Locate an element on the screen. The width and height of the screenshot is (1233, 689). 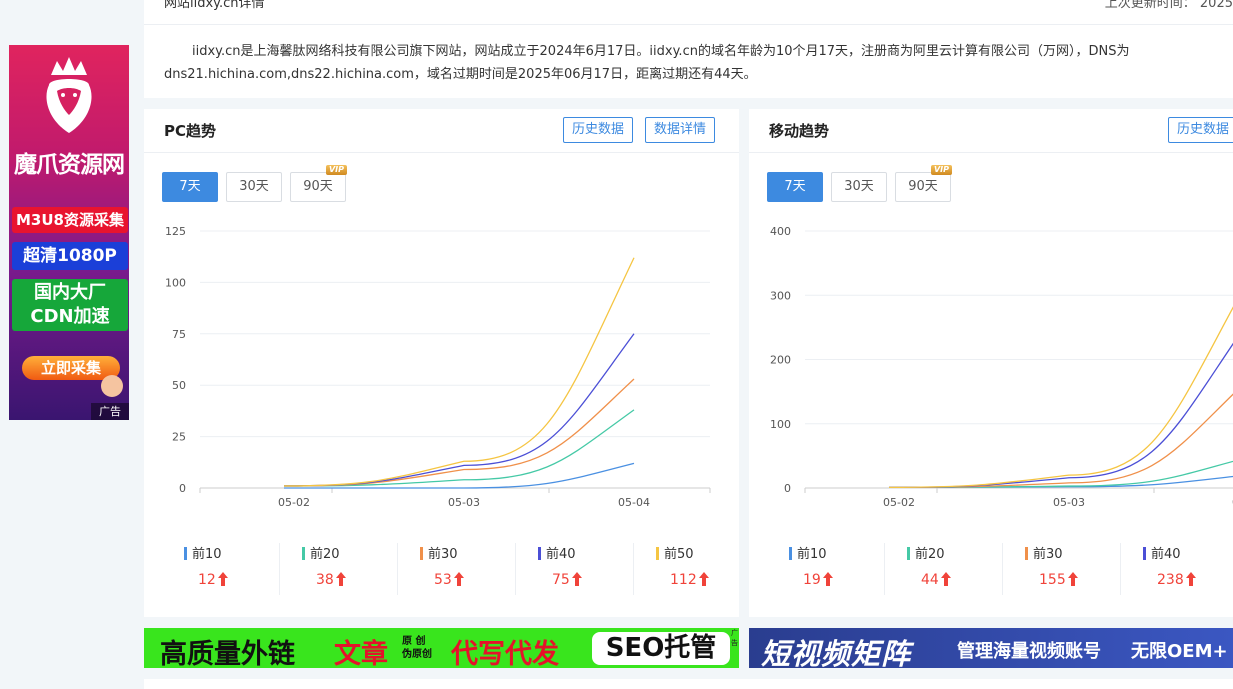
legend-value-text: 238 is located at coordinates (1170, 580).